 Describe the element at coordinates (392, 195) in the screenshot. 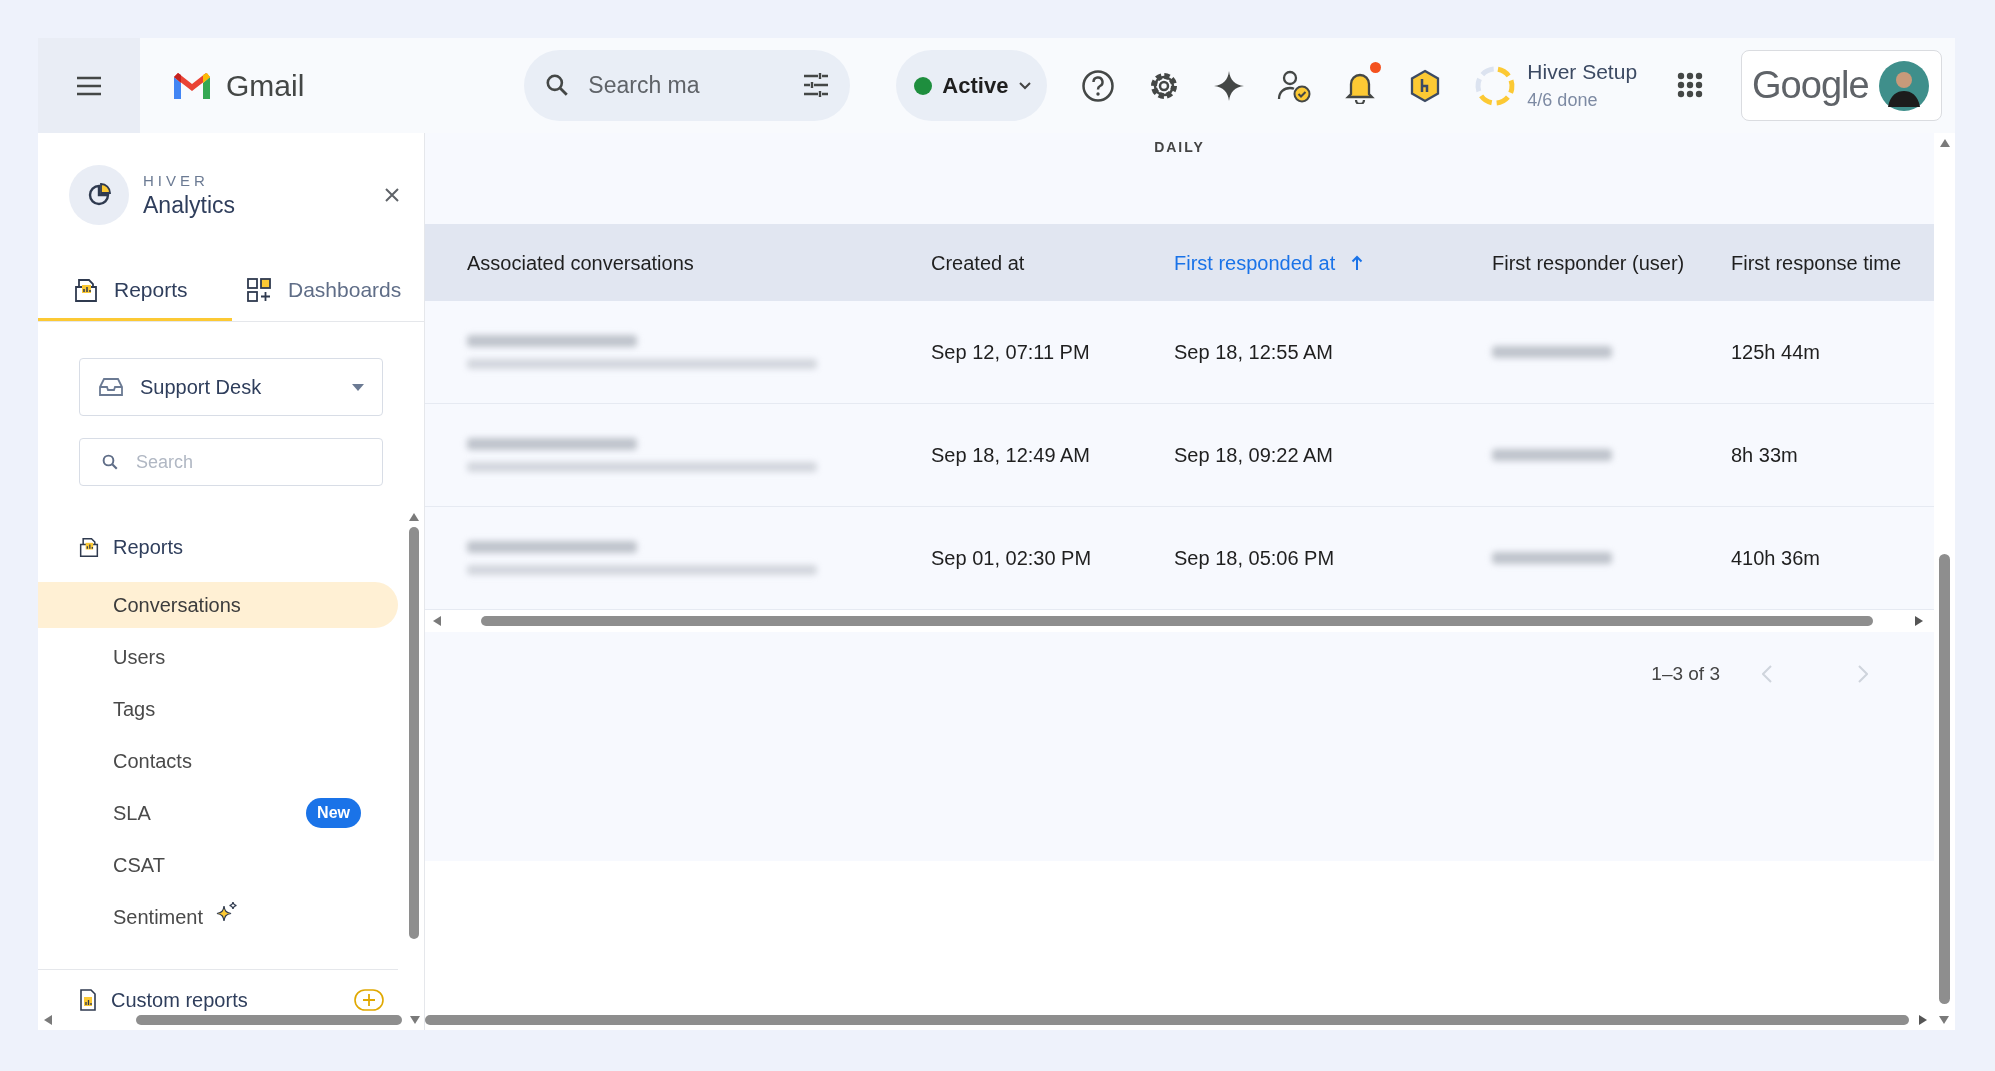

I see `close-icon` at that location.